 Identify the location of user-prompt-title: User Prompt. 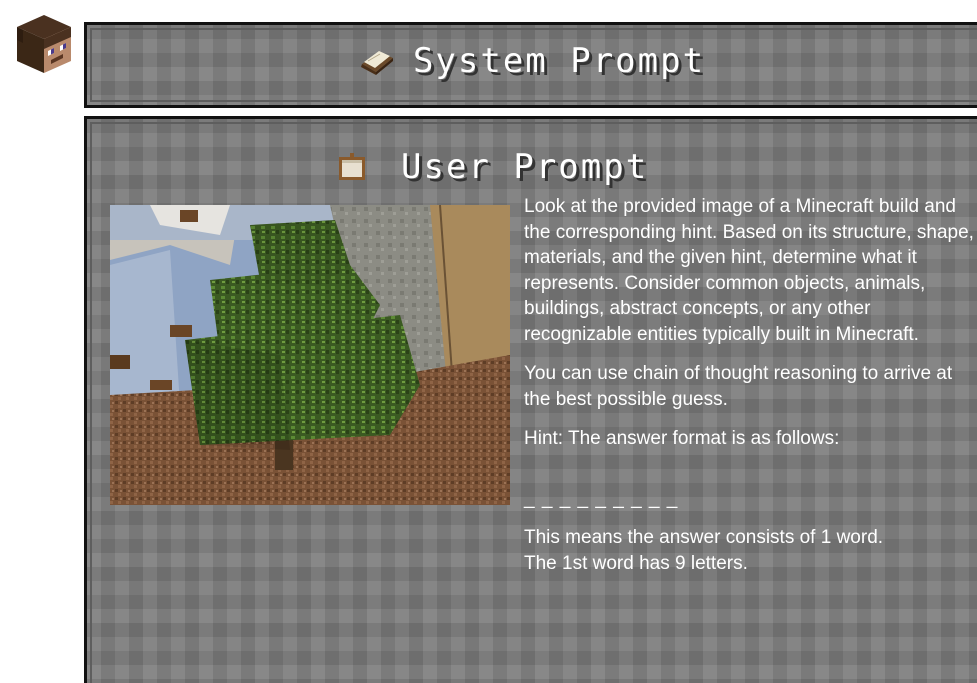
(525, 167).